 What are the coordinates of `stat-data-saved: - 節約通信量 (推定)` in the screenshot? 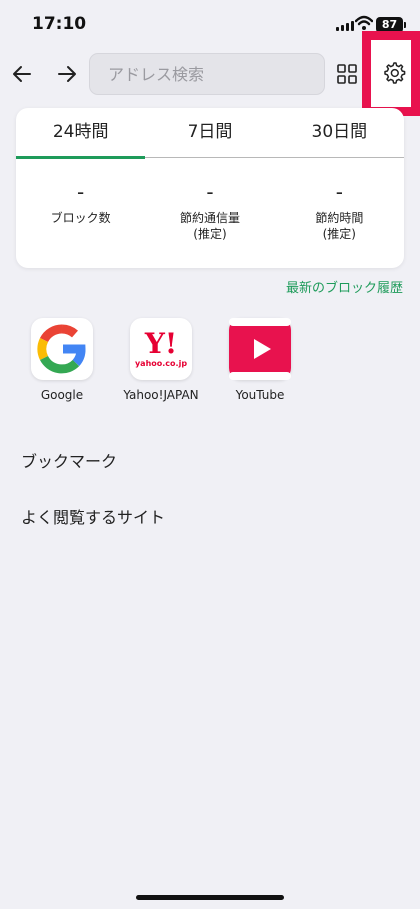 It's located at (209, 210).